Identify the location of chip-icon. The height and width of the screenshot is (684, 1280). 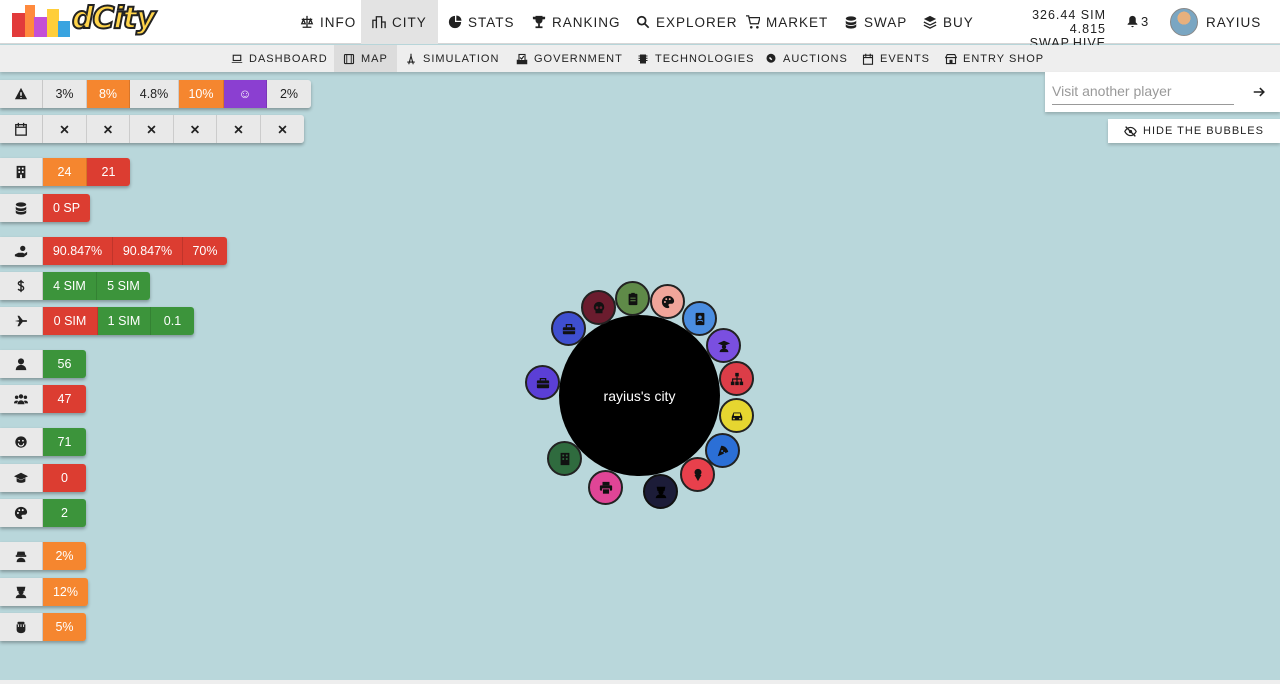
(643, 58).